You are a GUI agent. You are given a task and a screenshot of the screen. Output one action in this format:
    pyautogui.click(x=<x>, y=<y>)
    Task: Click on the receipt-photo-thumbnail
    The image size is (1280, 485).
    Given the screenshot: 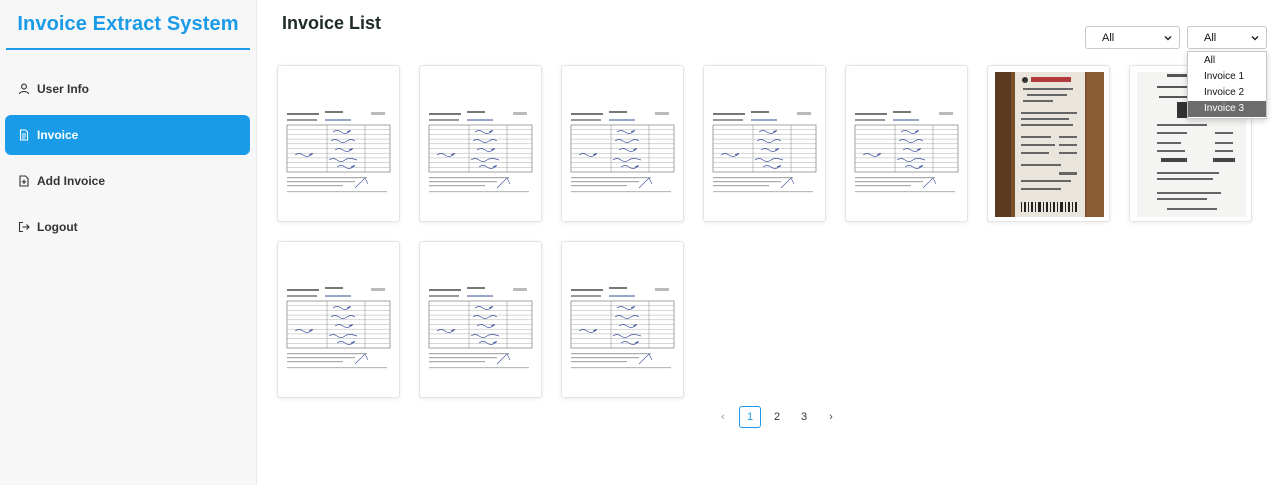 What is the action you would take?
    pyautogui.click(x=1049, y=144)
    